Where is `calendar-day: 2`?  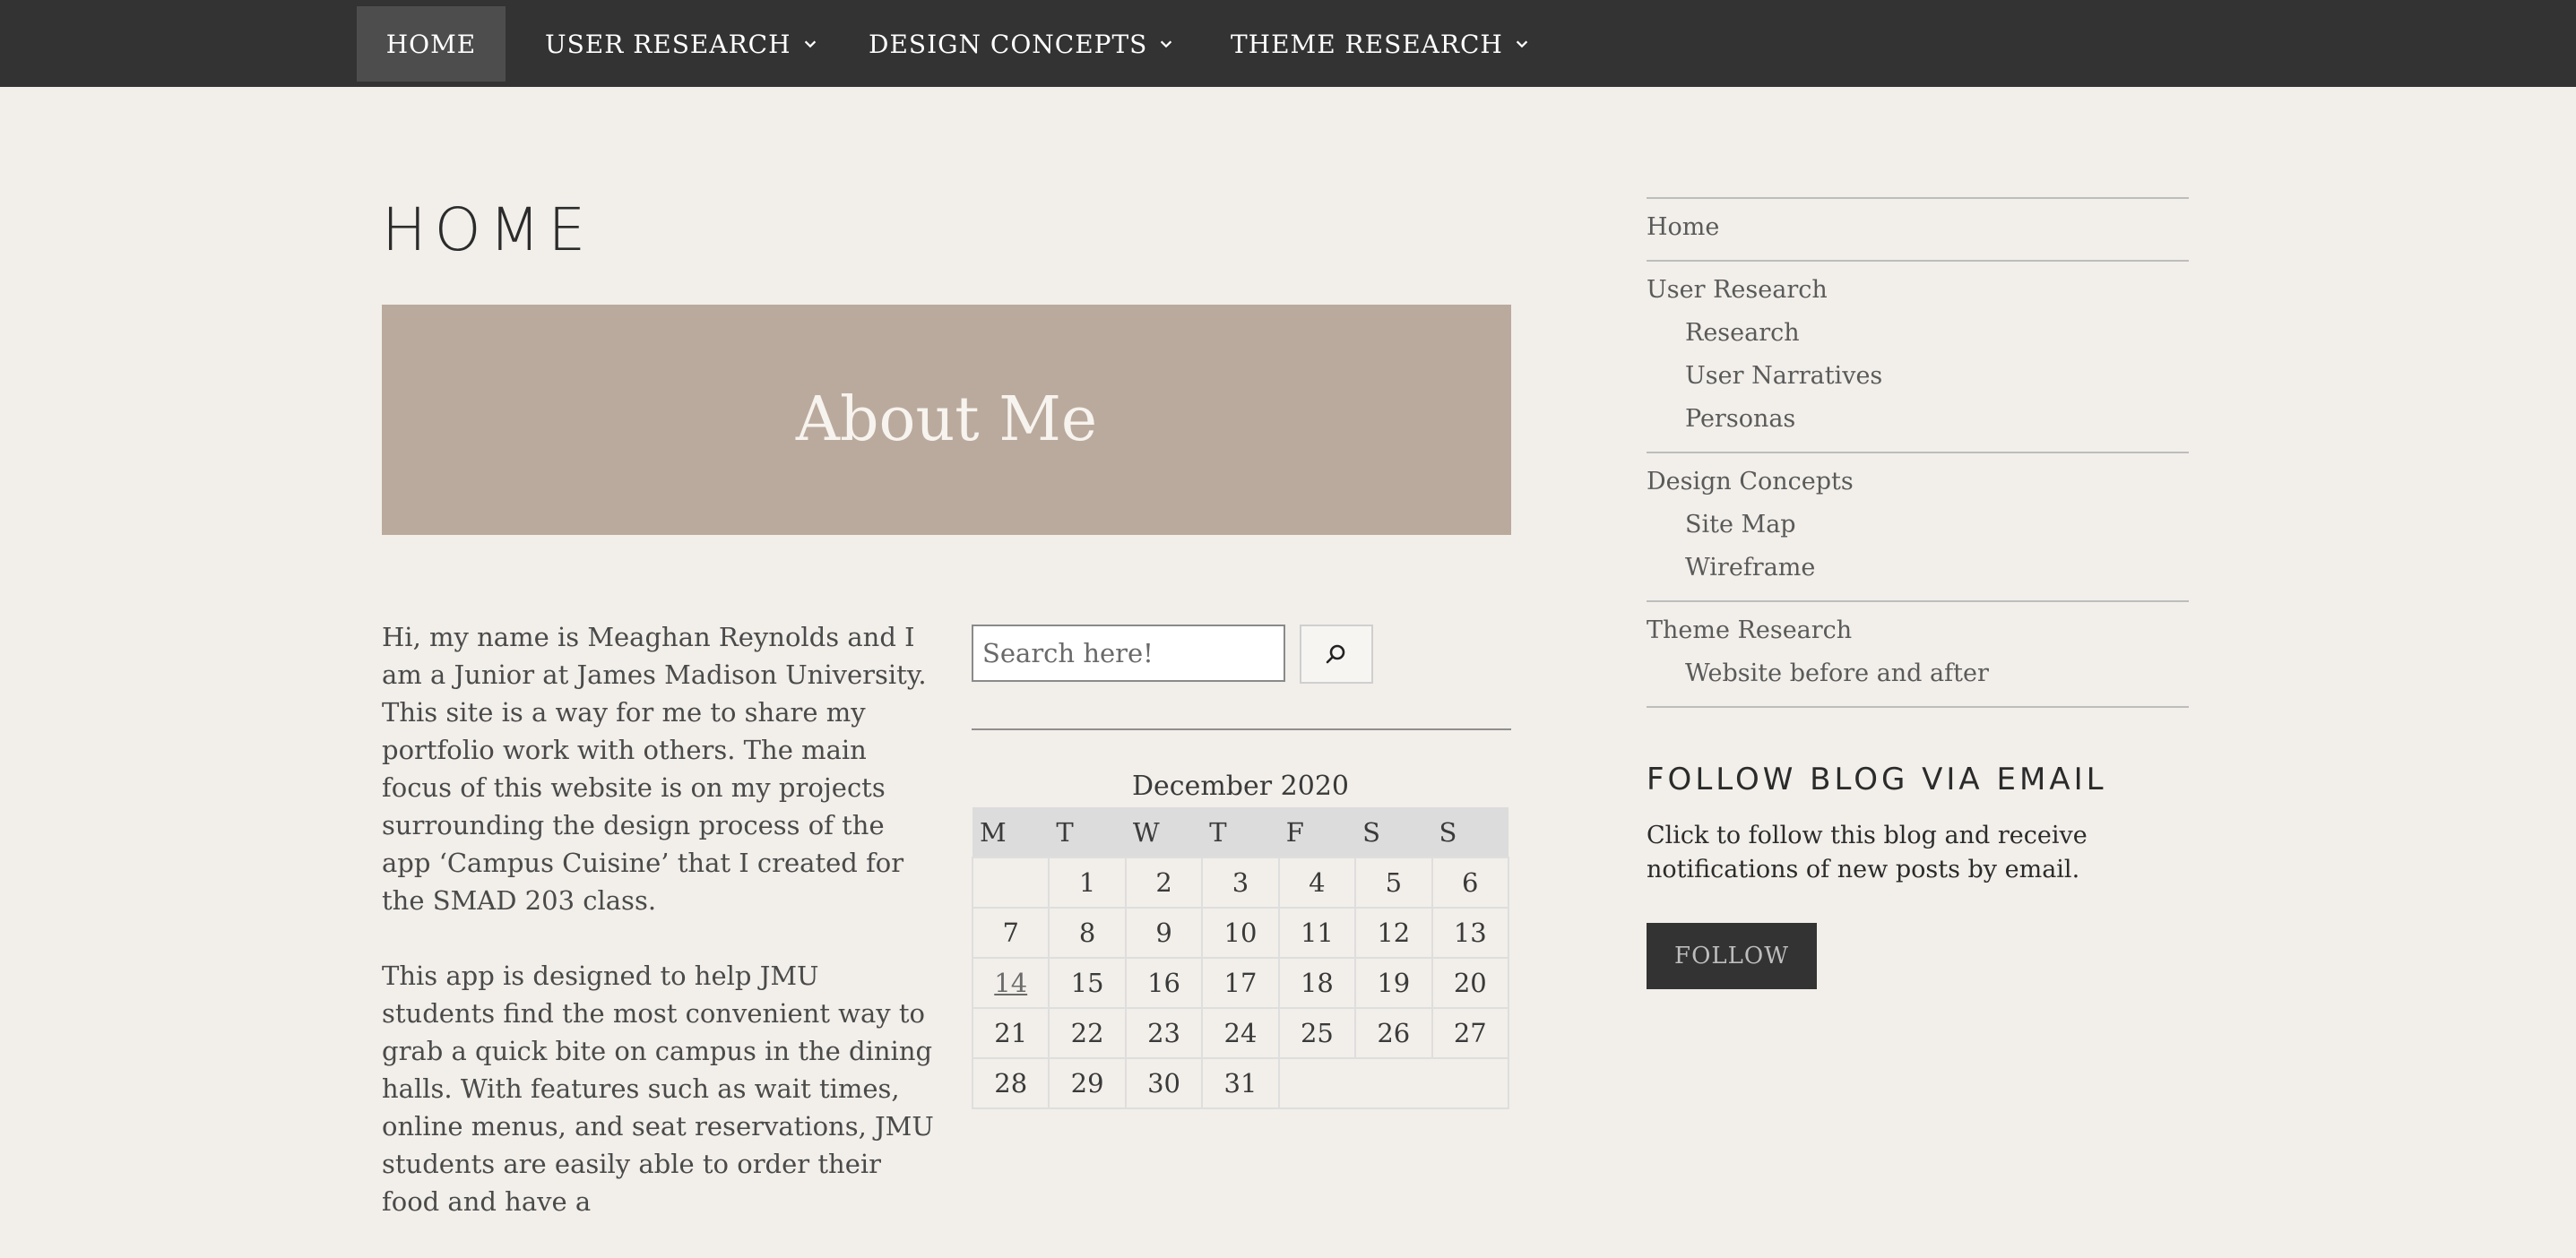 calendar-day: 2 is located at coordinates (1164, 883).